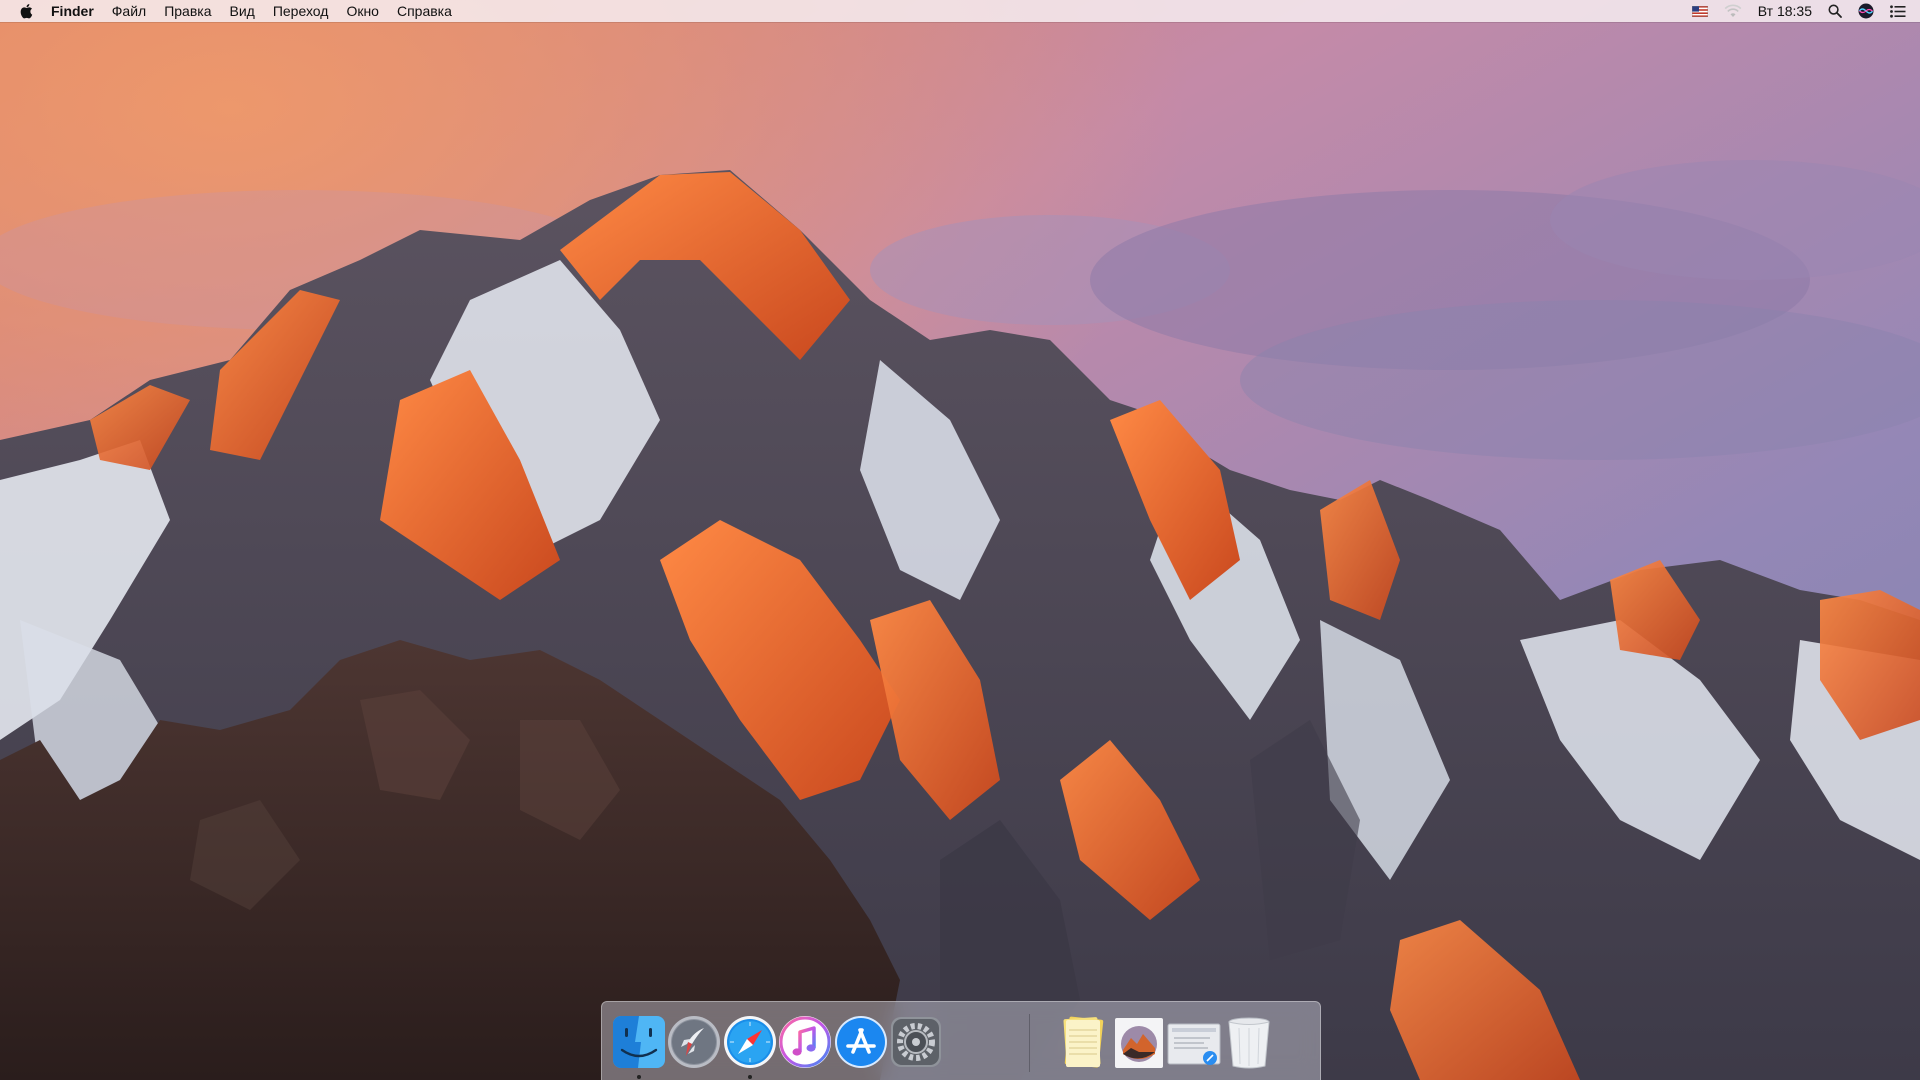 The image size is (1920, 1080). I want to click on wifi-icon, so click(1733, 11).